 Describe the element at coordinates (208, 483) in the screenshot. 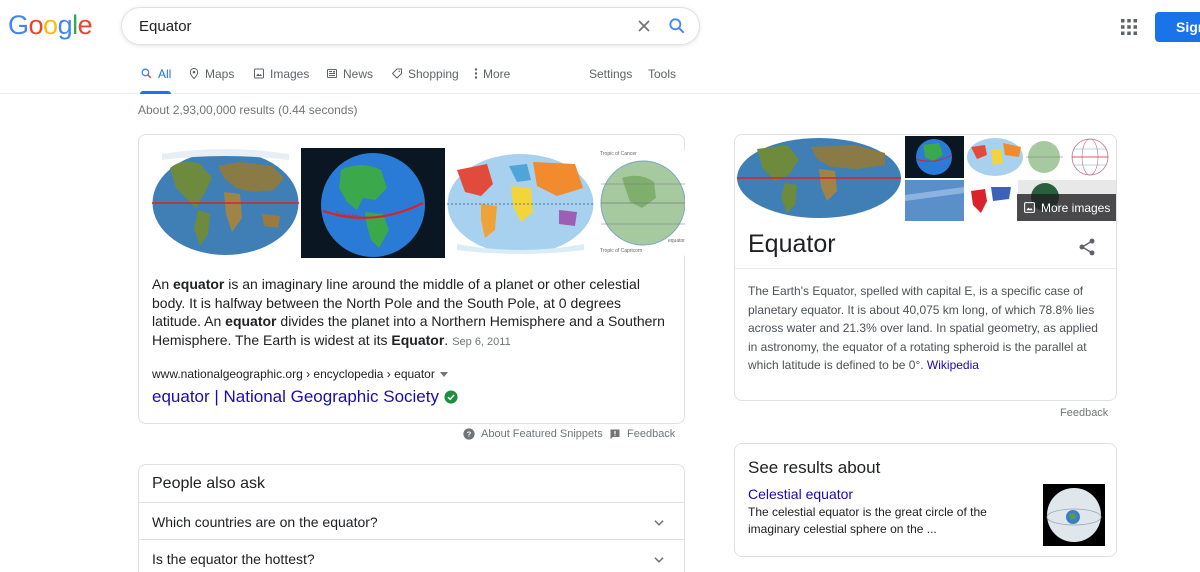

I see `paa-title: People also ask` at that location.